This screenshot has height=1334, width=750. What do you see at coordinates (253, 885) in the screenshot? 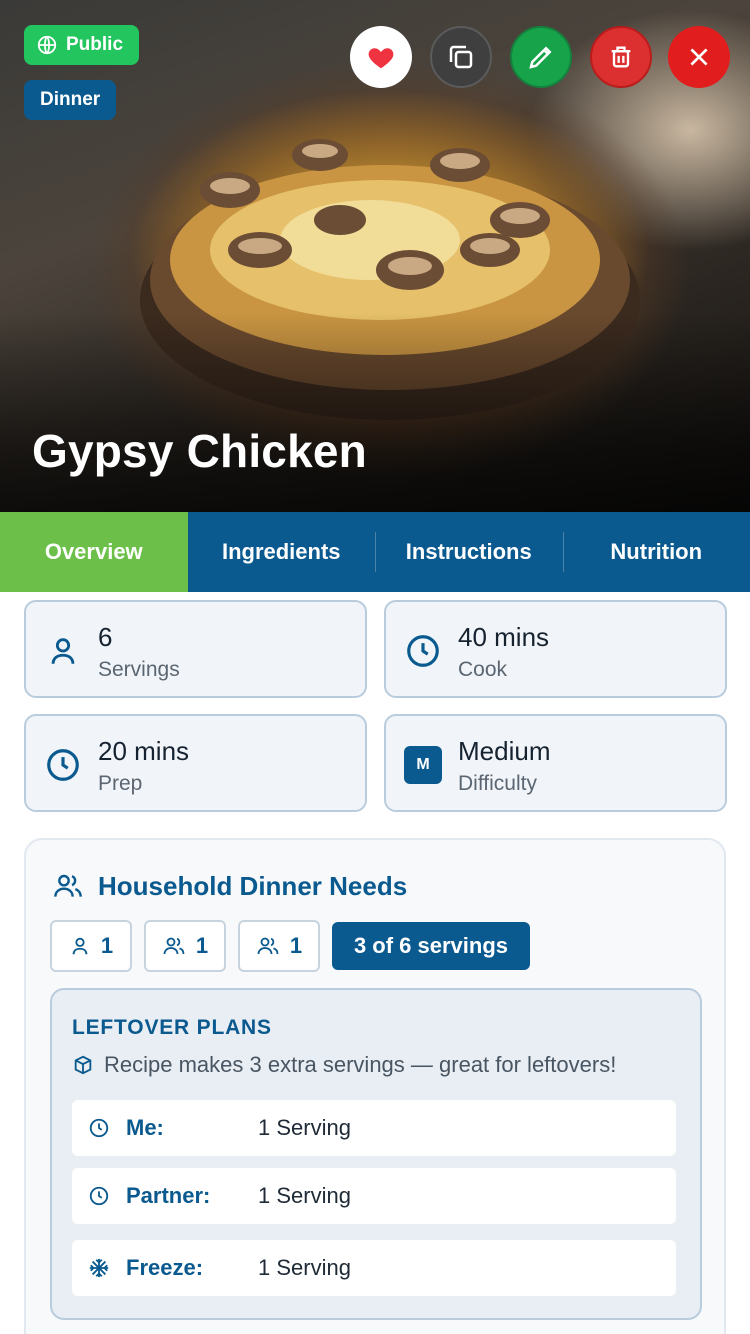
I see `household-title: Household Dinner Needs` at bounding box center [253, 885].